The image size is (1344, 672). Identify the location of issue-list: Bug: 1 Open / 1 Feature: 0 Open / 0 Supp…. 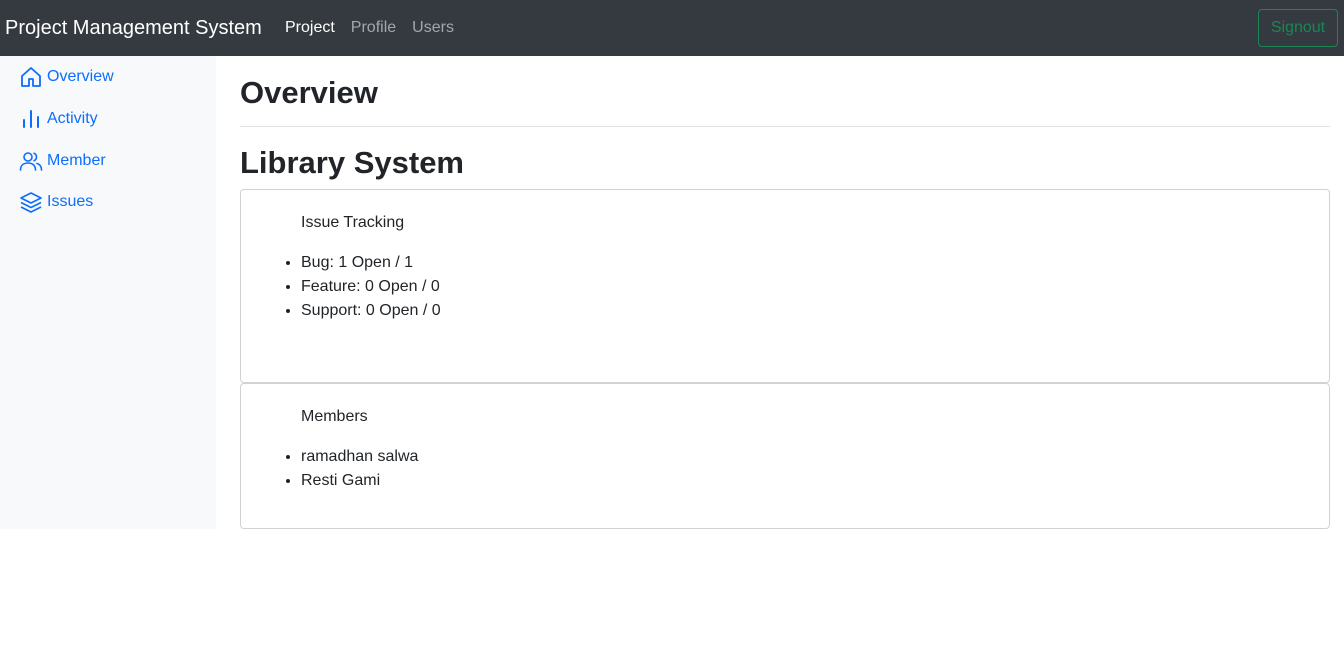
(371, 287).